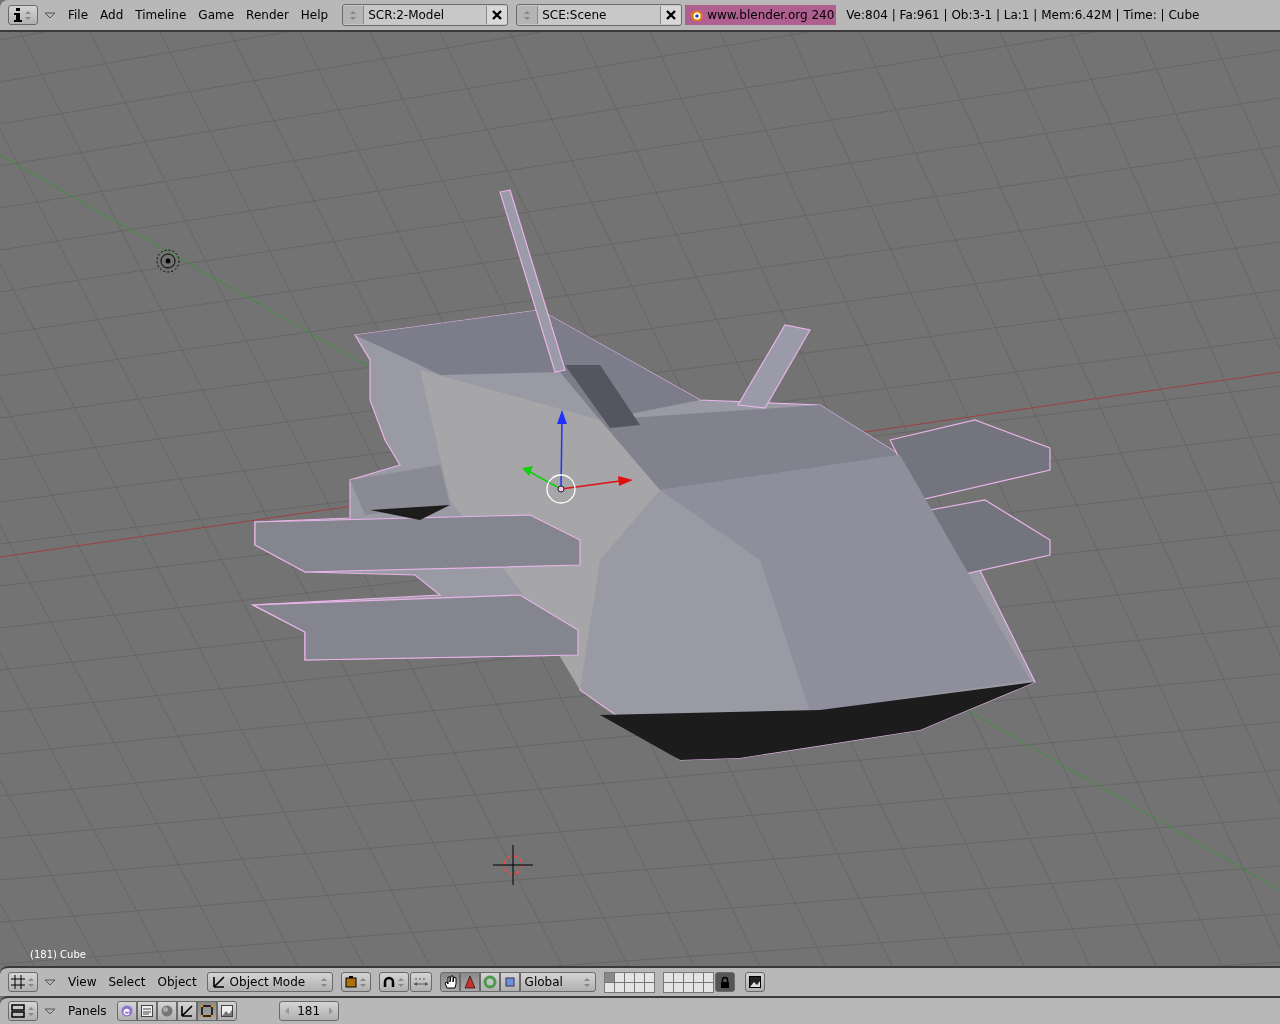 The image size is (1280, 1024). I want to click on magnet-icon, so click(388, 982).